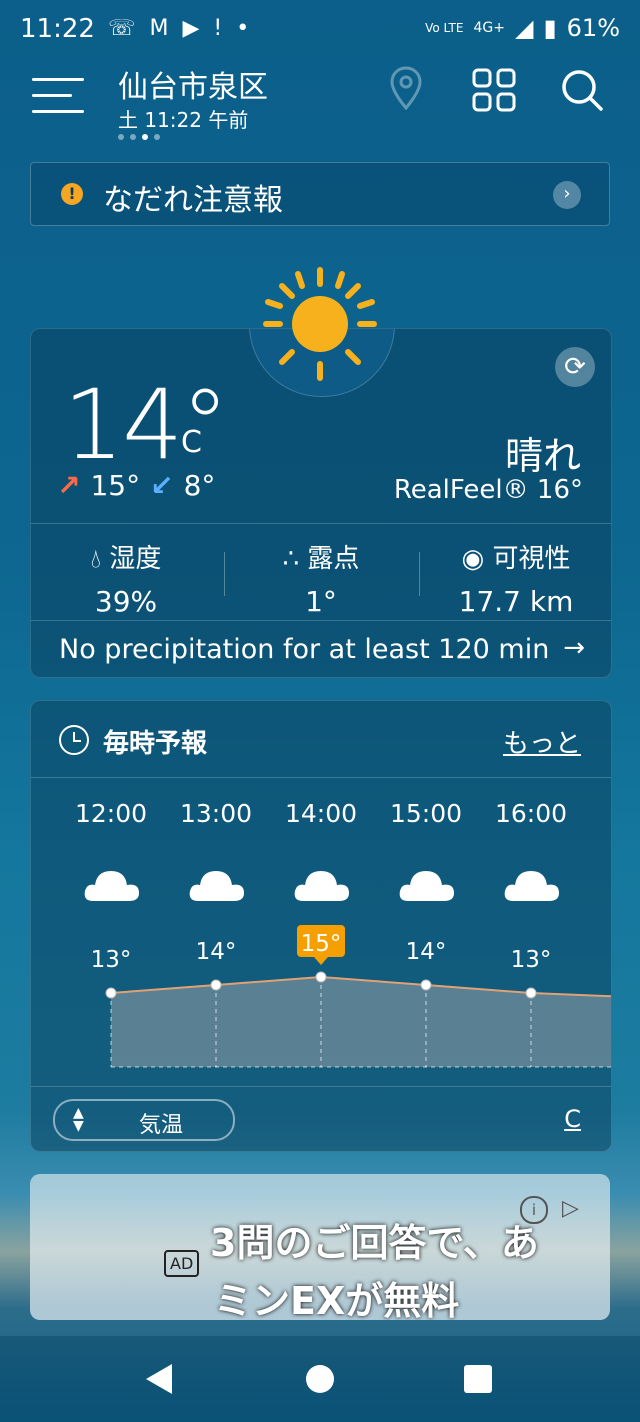 Image resolution: width=640 pixels, height=1422 pixels. I want to click on metric-toggle: ▲ ▼ 気温, so click(144, 1120).